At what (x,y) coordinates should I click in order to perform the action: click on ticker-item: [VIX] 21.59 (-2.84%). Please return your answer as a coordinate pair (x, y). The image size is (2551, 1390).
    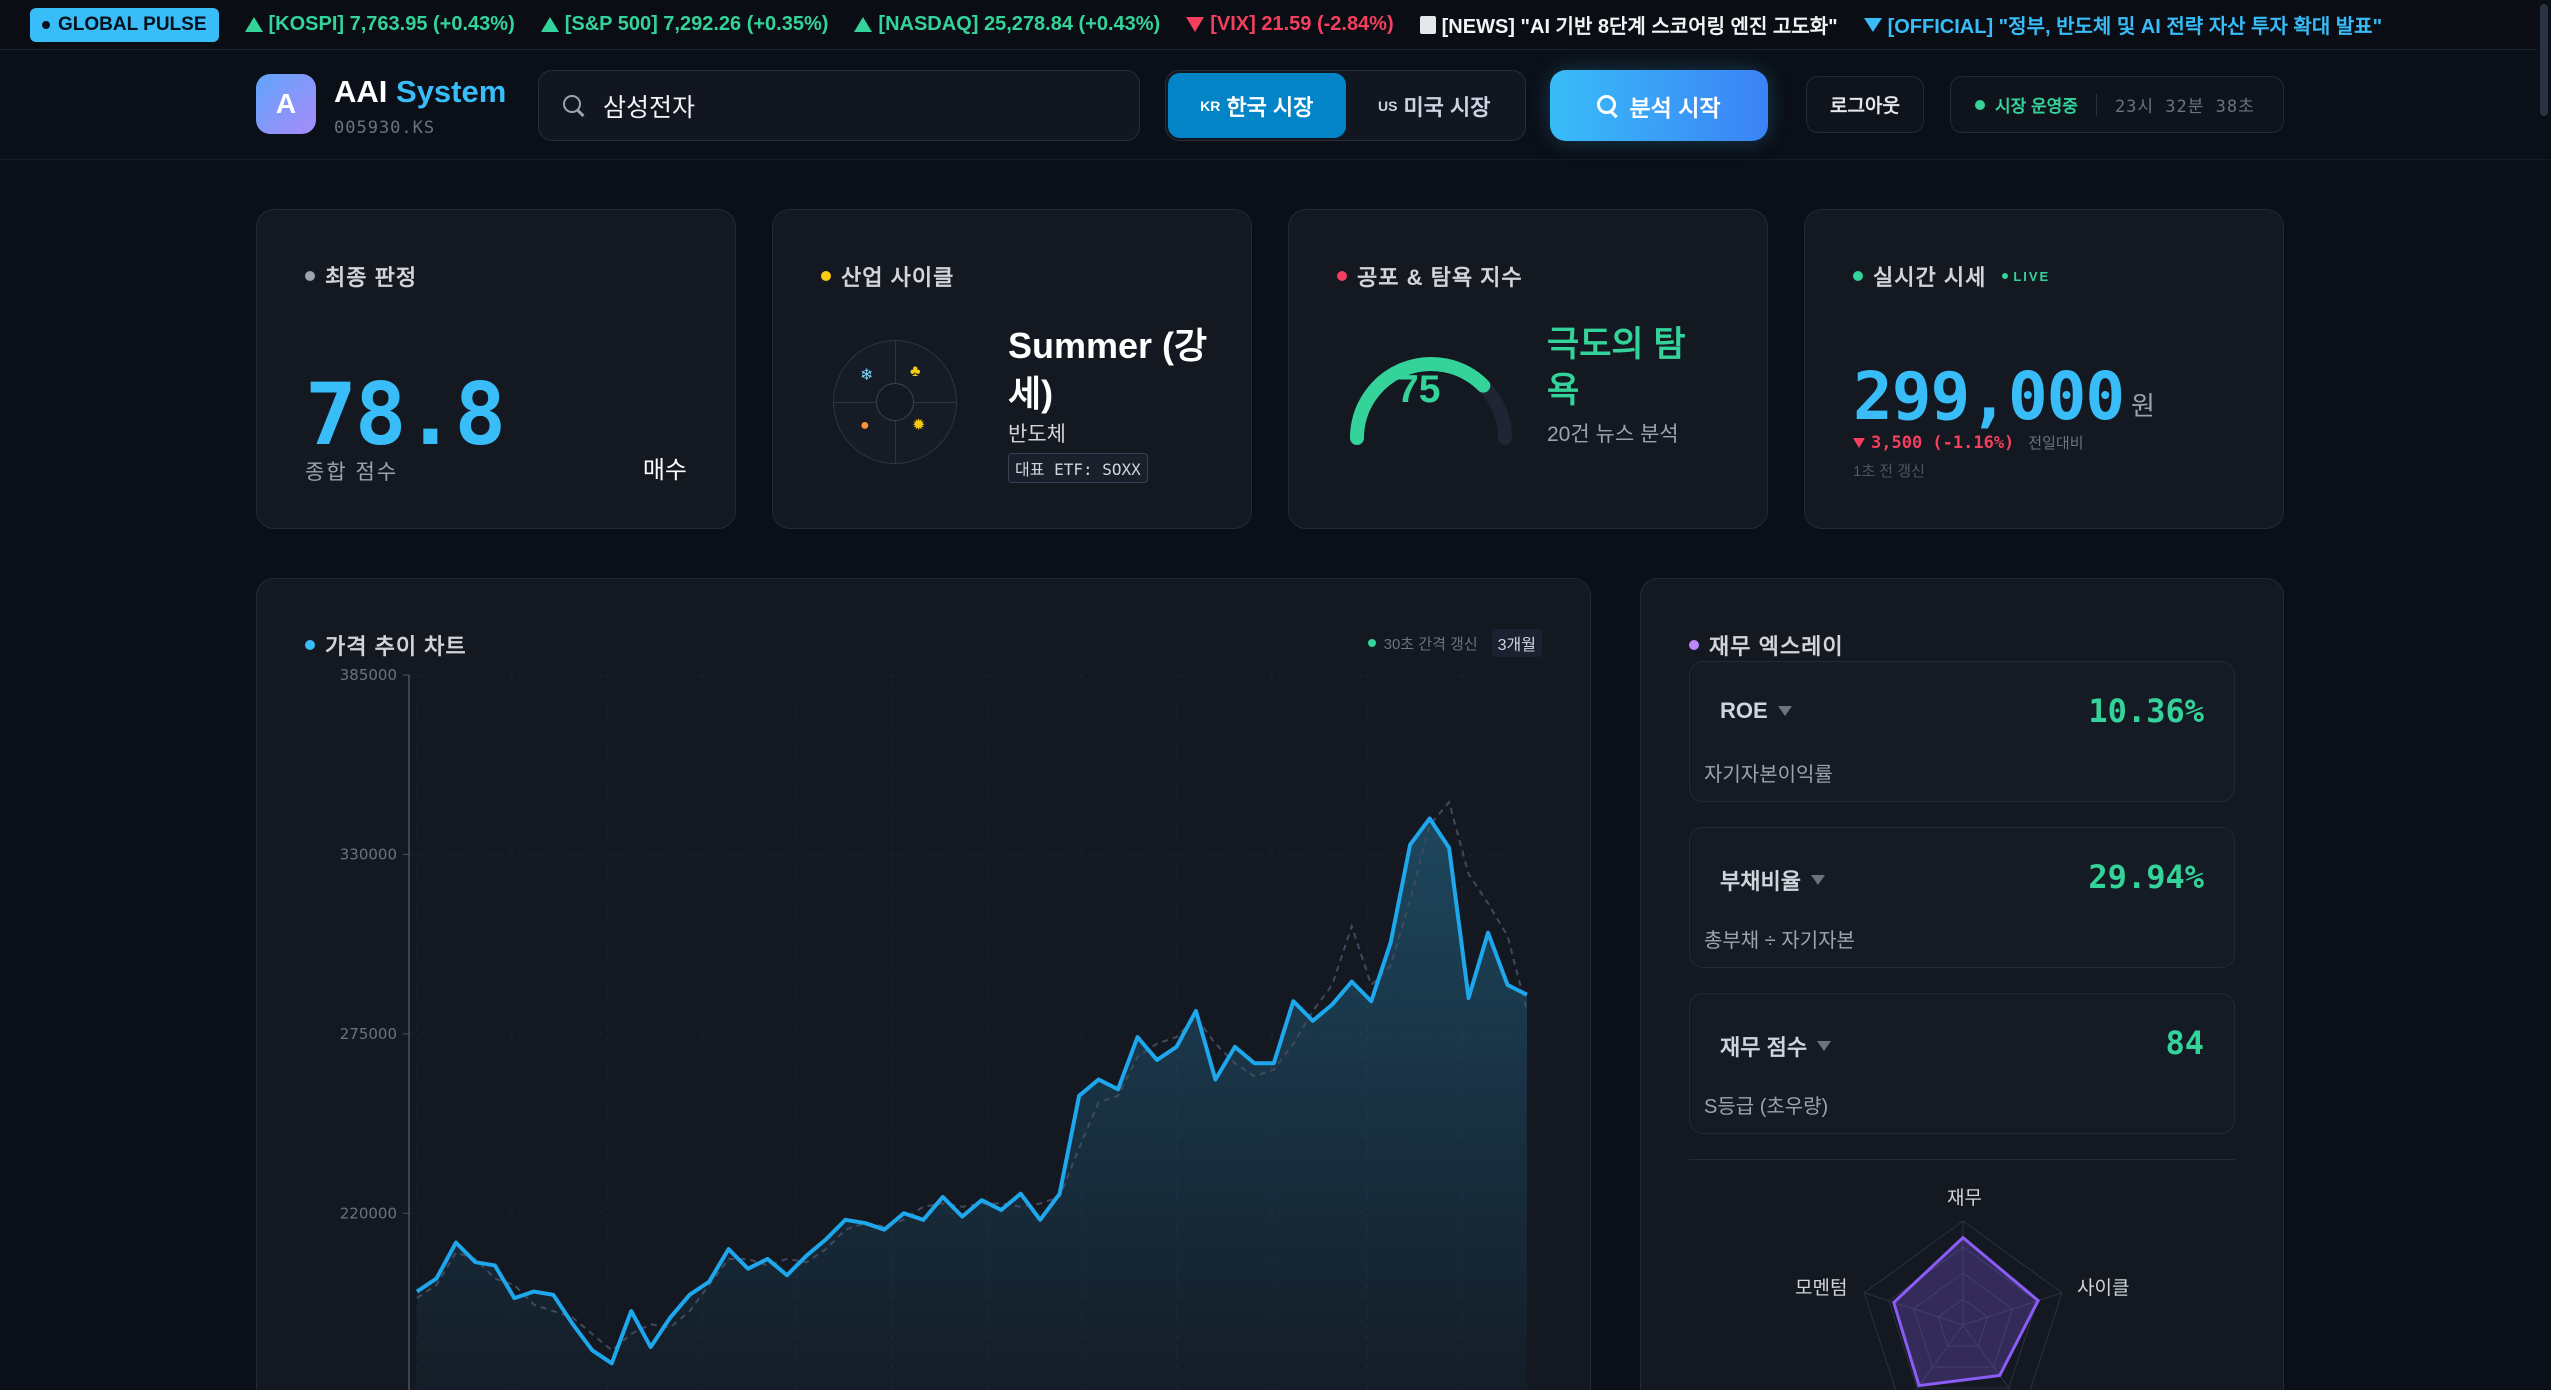
    Looking at the image, I should click on (1290, 24).